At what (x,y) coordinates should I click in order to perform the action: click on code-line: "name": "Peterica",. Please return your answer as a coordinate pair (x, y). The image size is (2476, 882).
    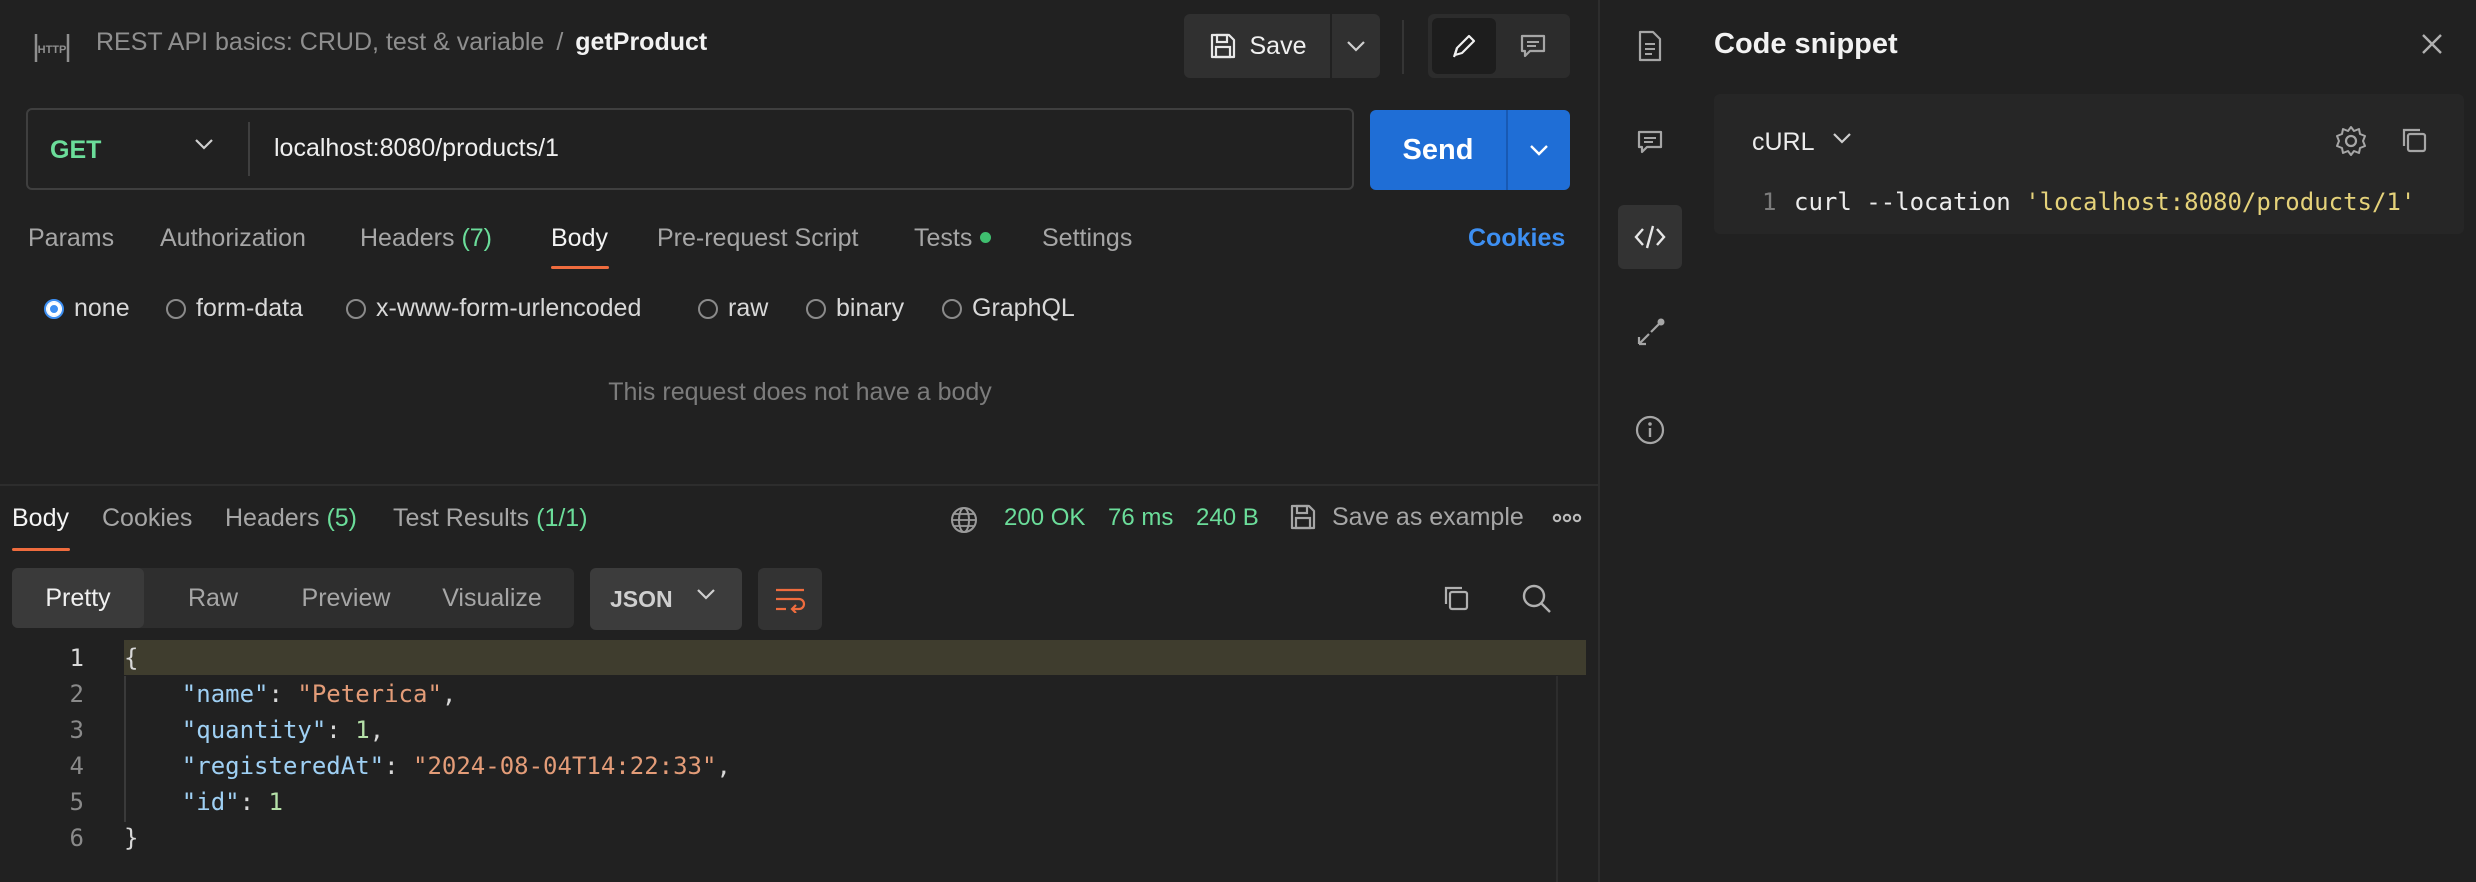
    Looking at the image, I should click on (290, 694).